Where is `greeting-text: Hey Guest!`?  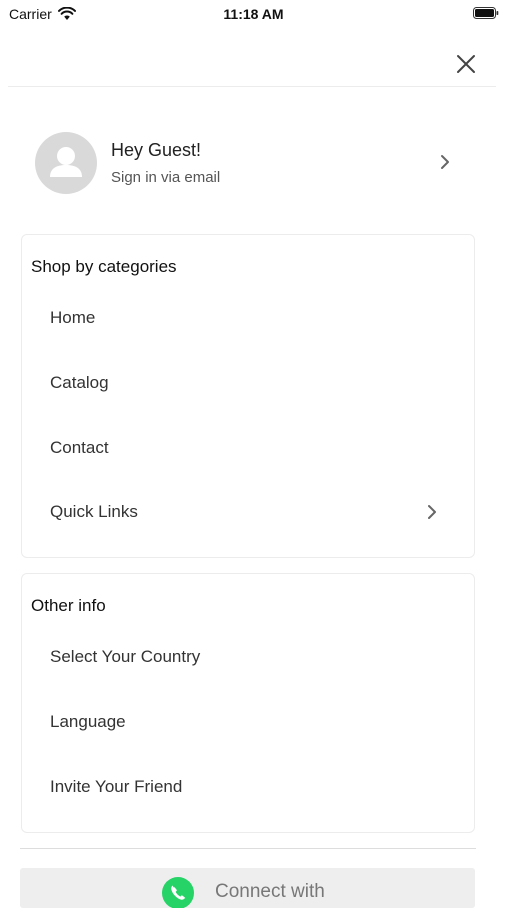
greeting-text: Hey Guest! is located at coordinates (156, 150).